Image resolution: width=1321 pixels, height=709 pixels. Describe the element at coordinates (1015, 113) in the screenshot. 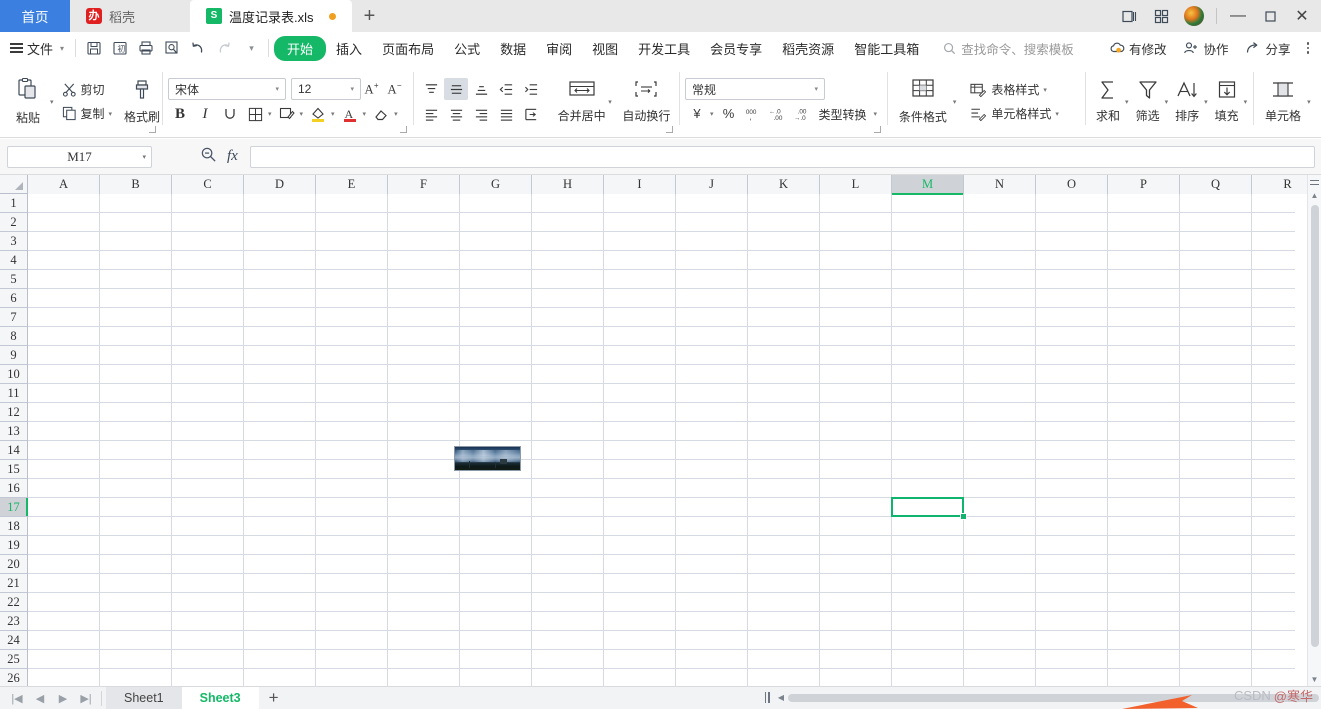

I see `cell-style-button: 单元格样式 ▾` at that location.